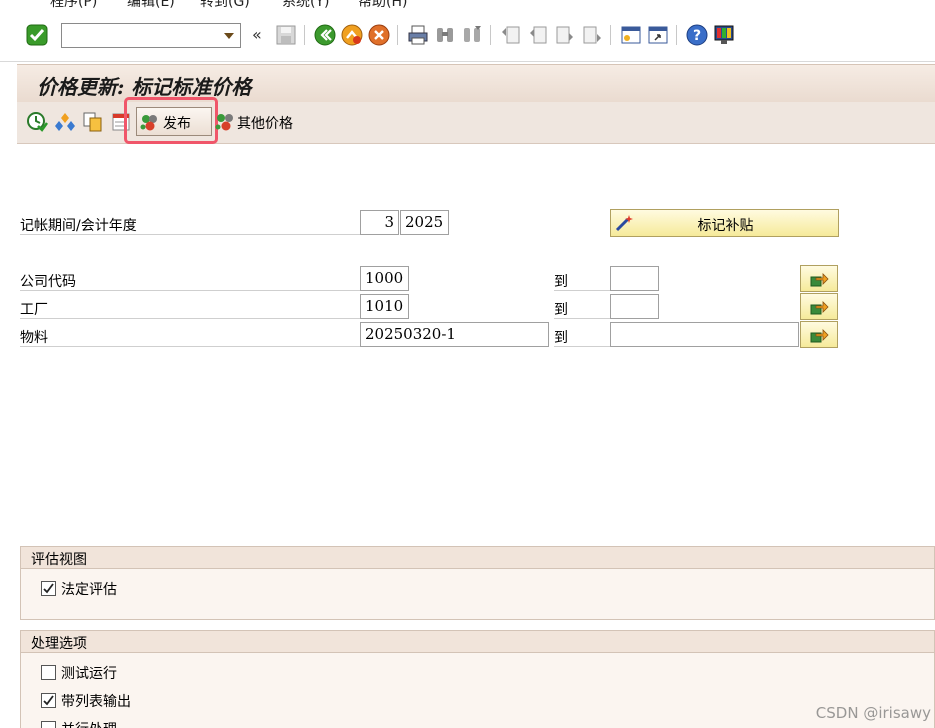 The width and height of the screenshot is (935, 728). What do you see at coordinates (89, 590) in the screenshot?
I see `legal-valuation-label: 法定评估` at bounding box center [89, 590].